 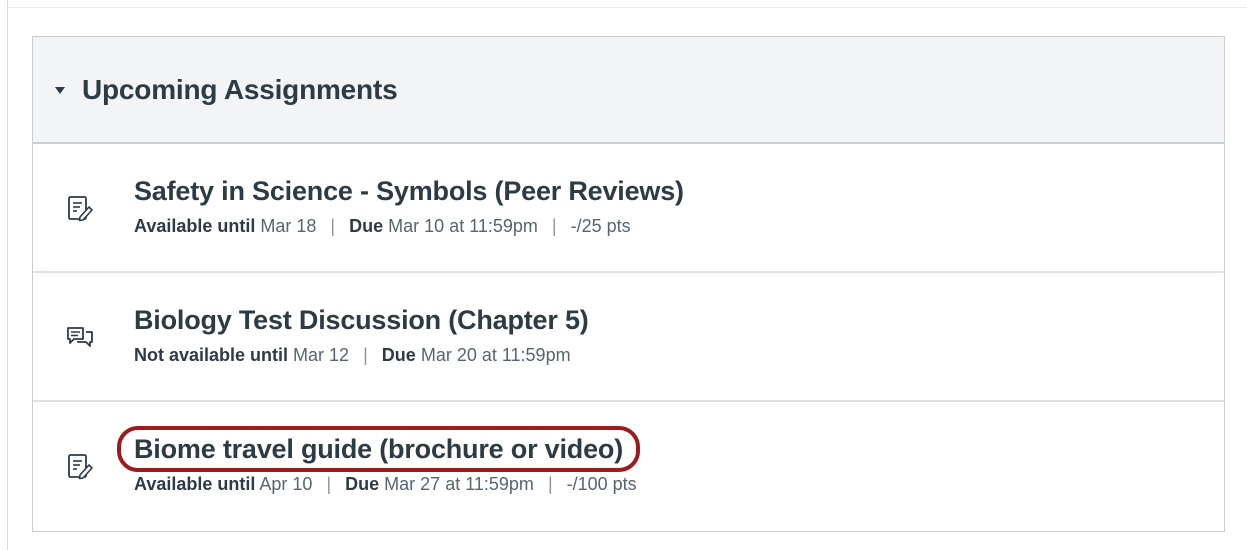 I want to click on section-title: Upcoming Assignments, so click(x=240, y=89).